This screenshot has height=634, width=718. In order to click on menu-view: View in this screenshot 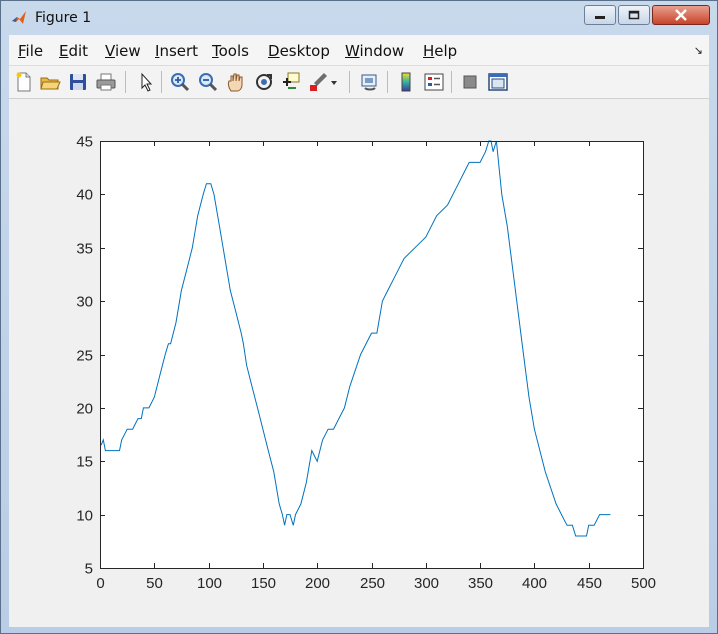, I will do `click(123, 51)`.